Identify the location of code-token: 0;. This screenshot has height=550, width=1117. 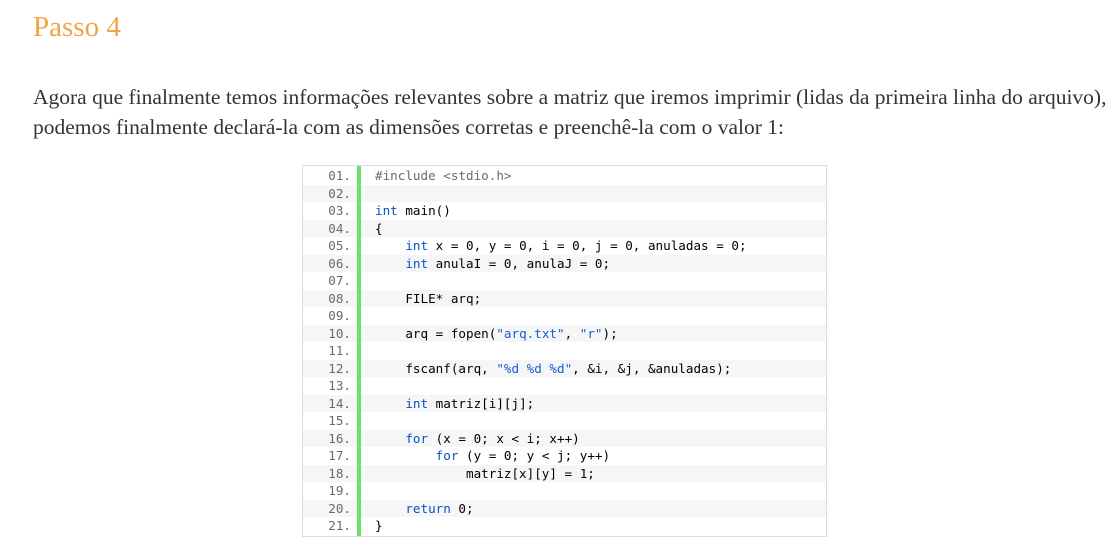
(462, 508).